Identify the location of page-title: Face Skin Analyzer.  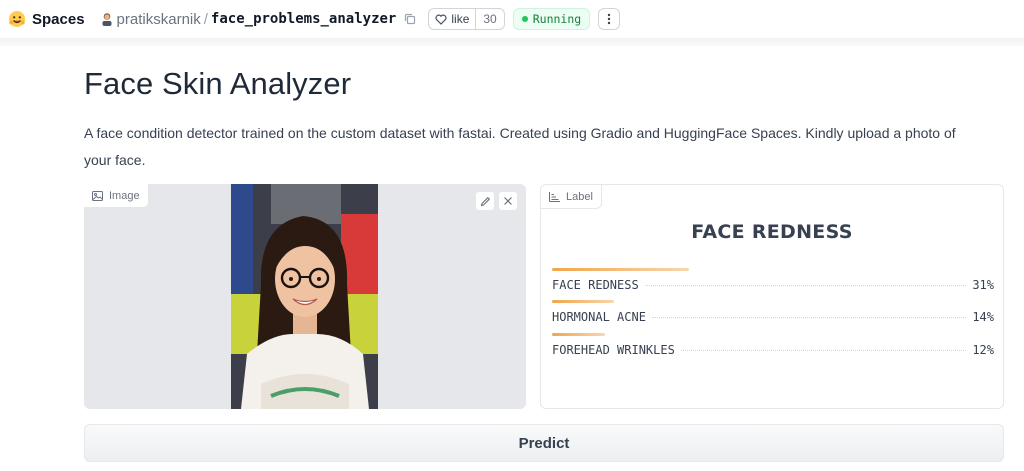
(218, 83).